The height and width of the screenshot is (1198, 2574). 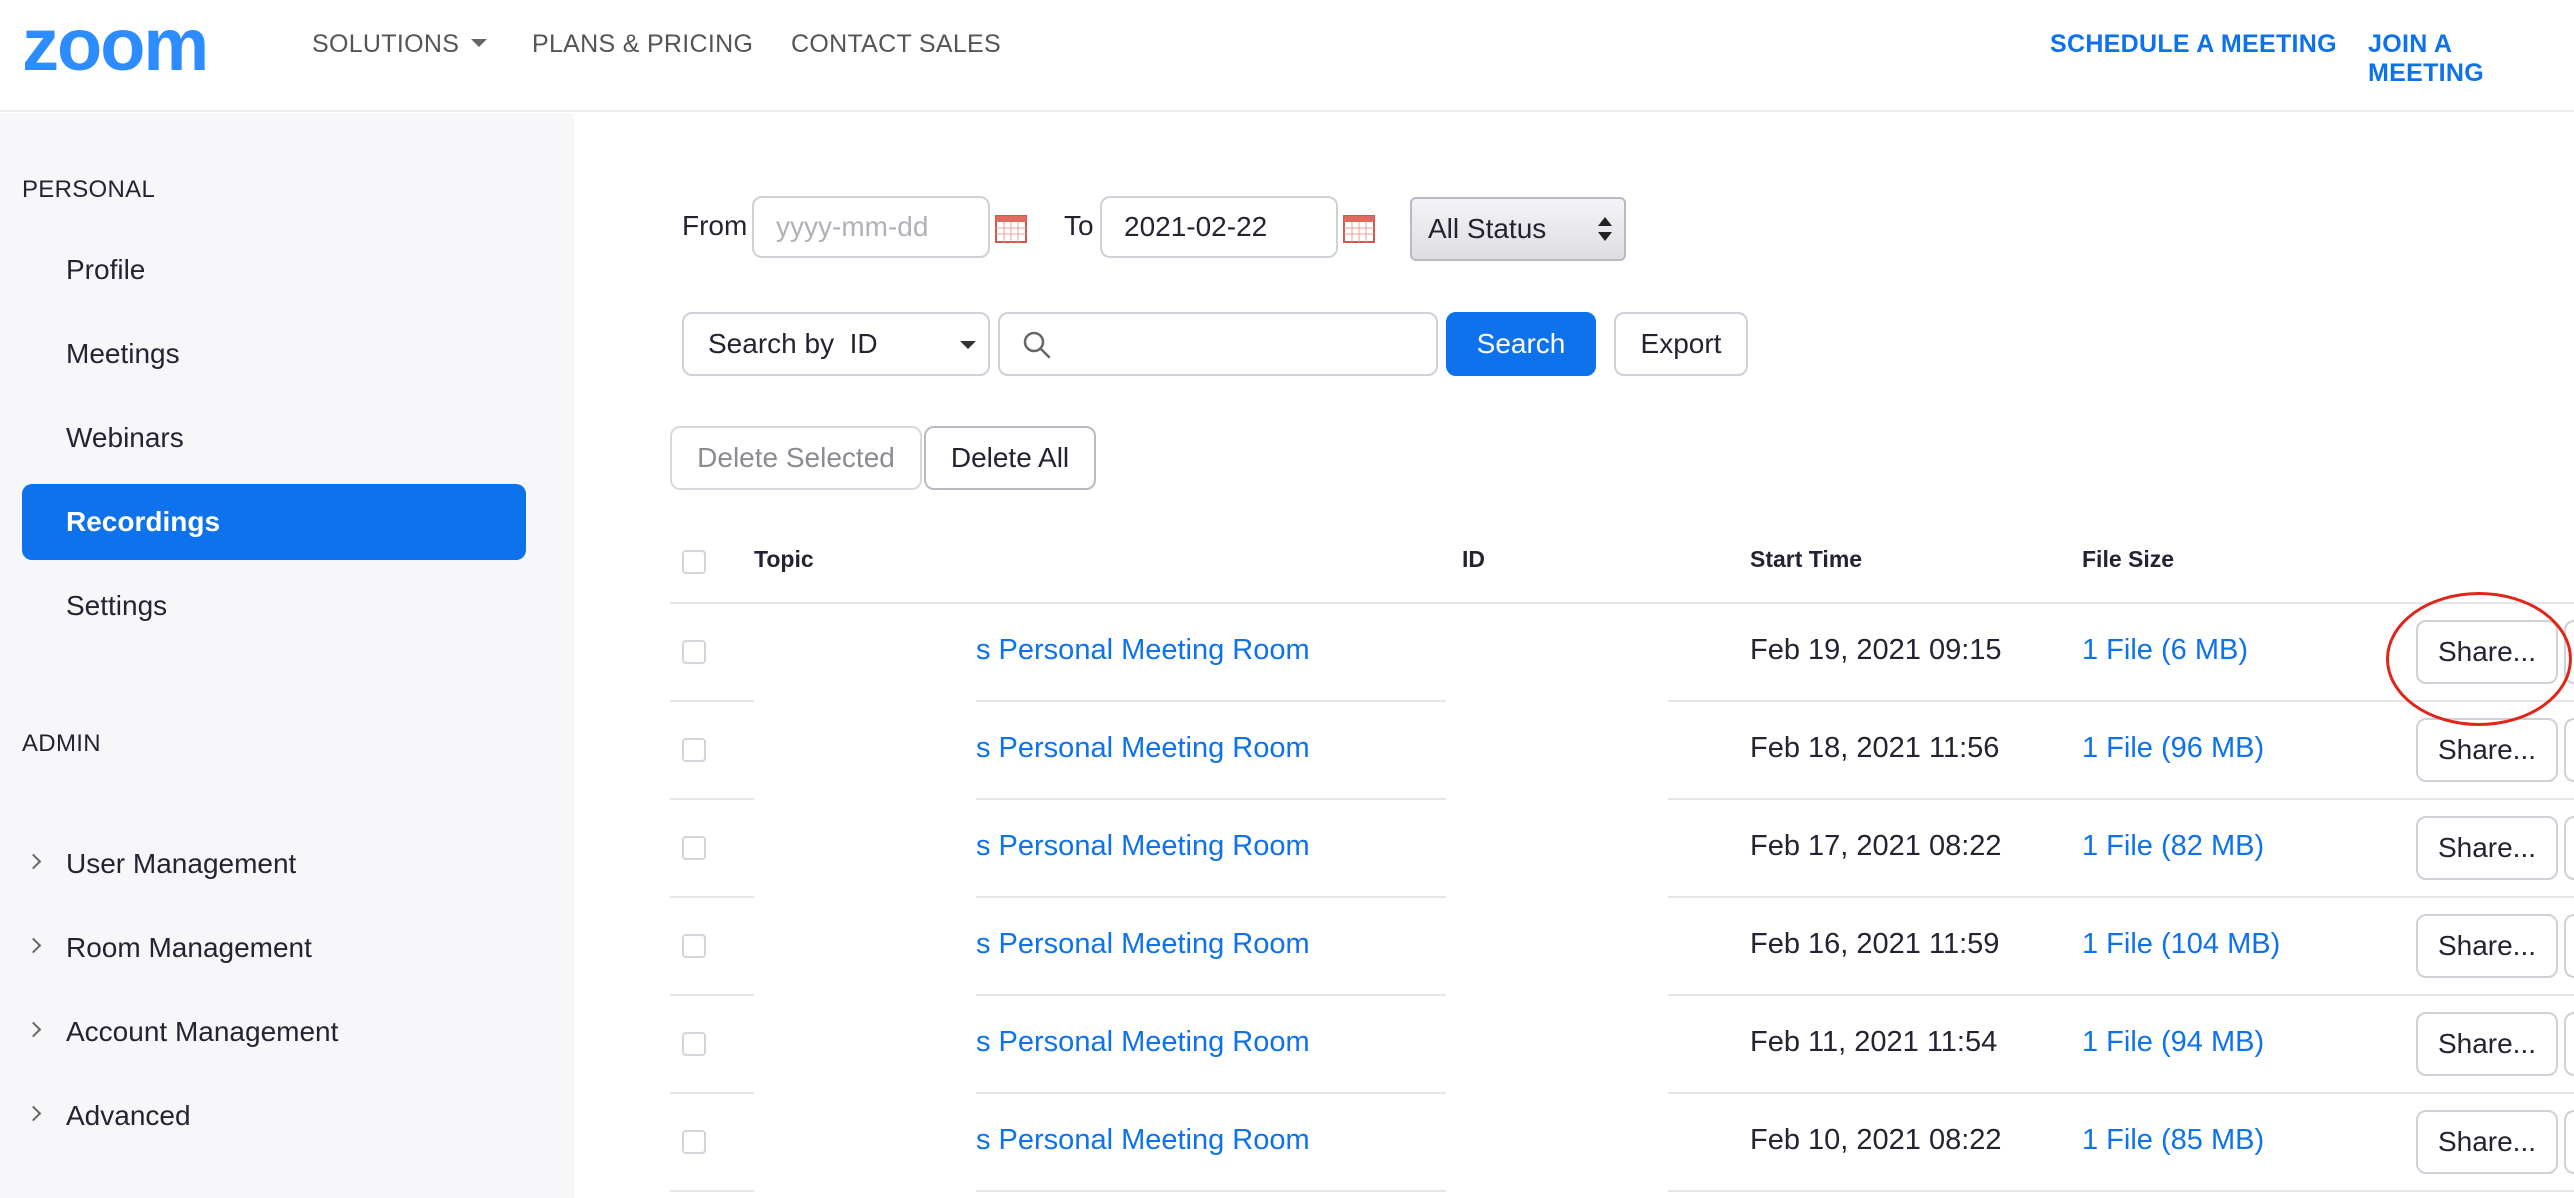 What do you see at coordinates (694, 562) in the screenshot?
I see `select-all-checkbox` at bounding box center [694, 562].